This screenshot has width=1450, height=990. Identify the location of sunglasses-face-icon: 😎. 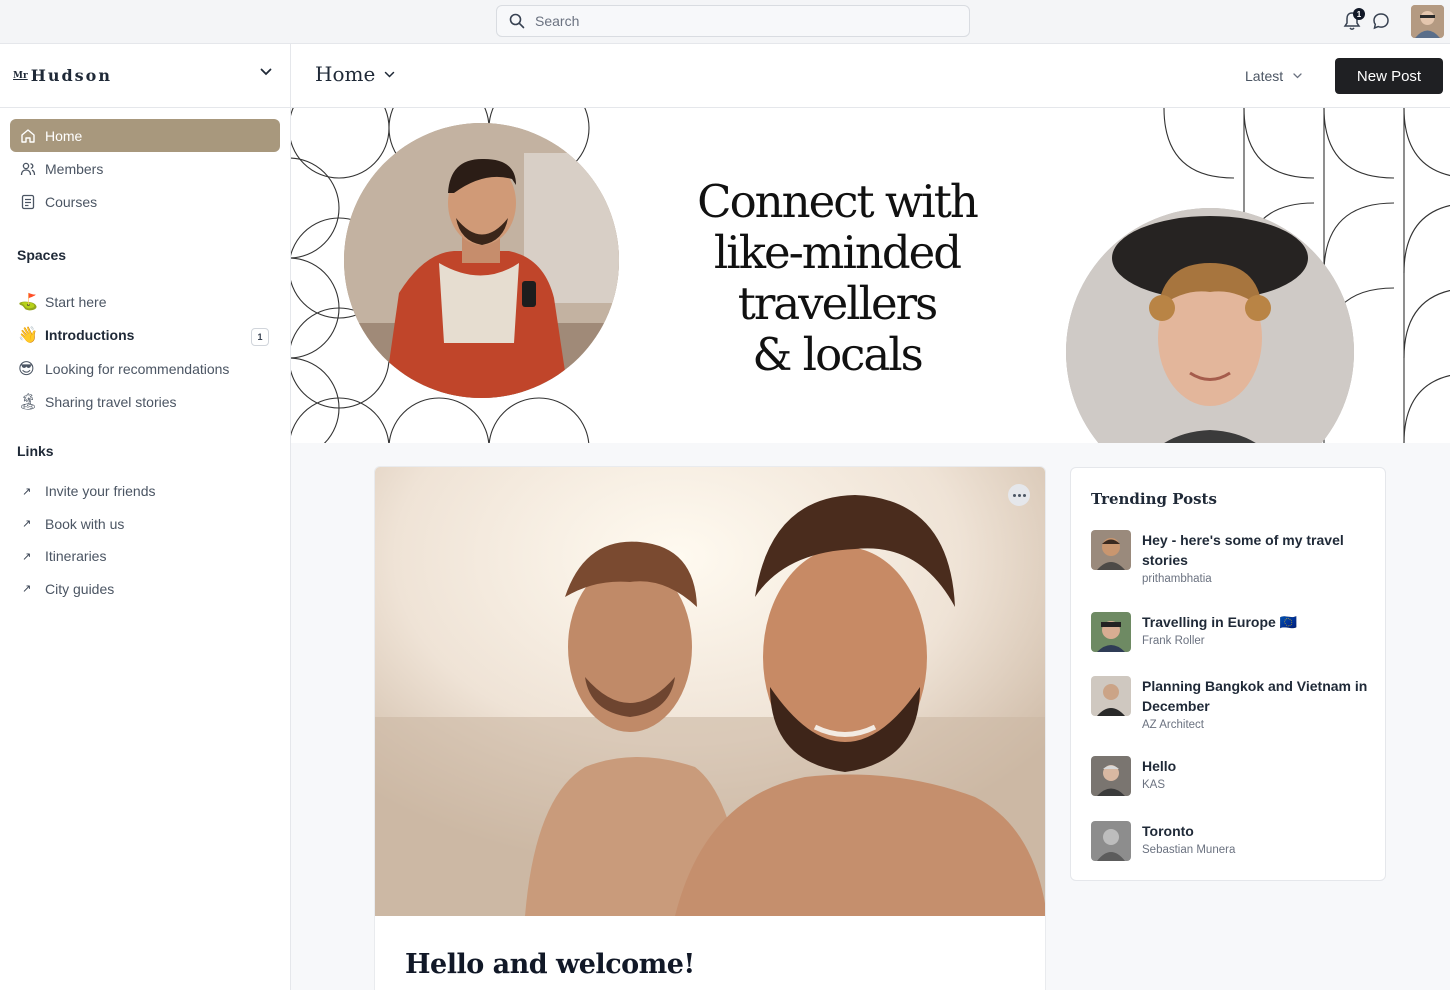
(26, 369).